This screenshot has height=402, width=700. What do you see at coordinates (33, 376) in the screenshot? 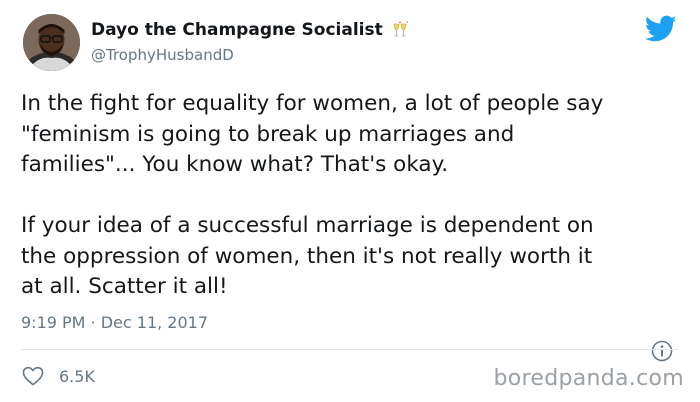
I see `heart-icon` at bounding box center [33, 376].